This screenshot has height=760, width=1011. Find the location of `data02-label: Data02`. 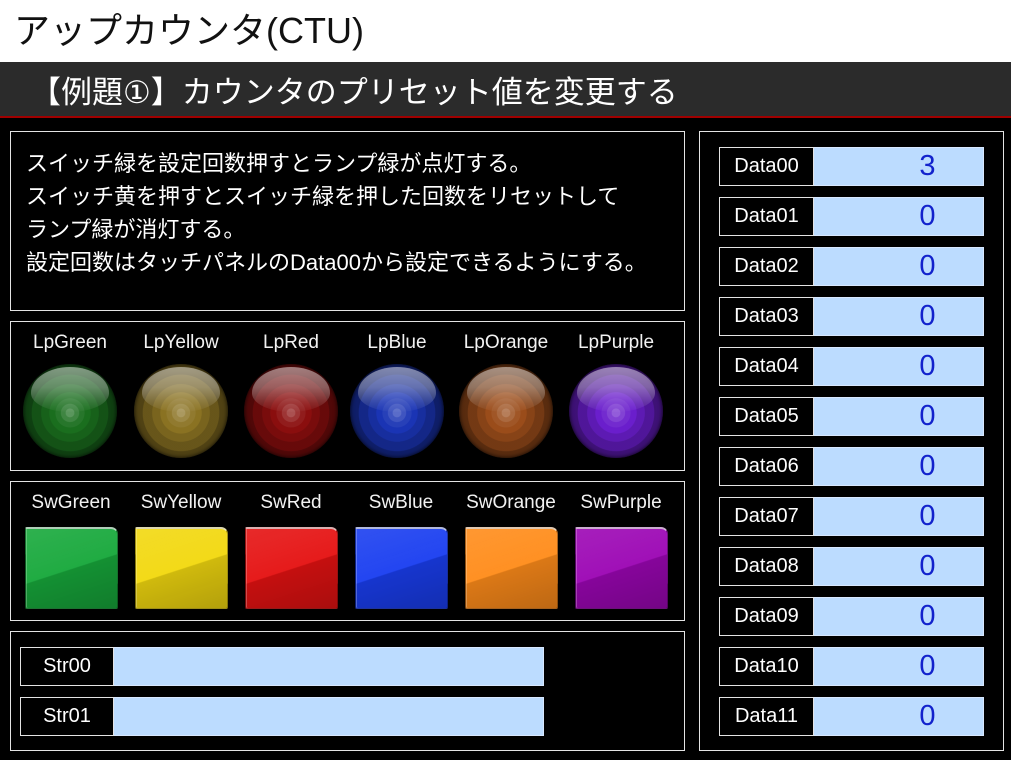

data02-label: Data02 is located at coordinates (766, 266).